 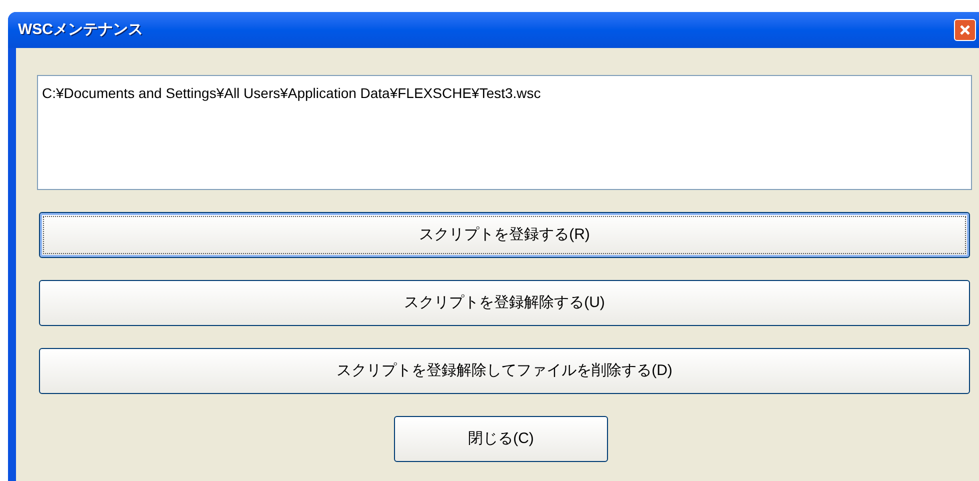 What do you see at coordinates (504, 371) in the screenshot?
I see `action-button: スクリプトを登録解除してファイルを削除する(D)` at bounding box center [504, 371].